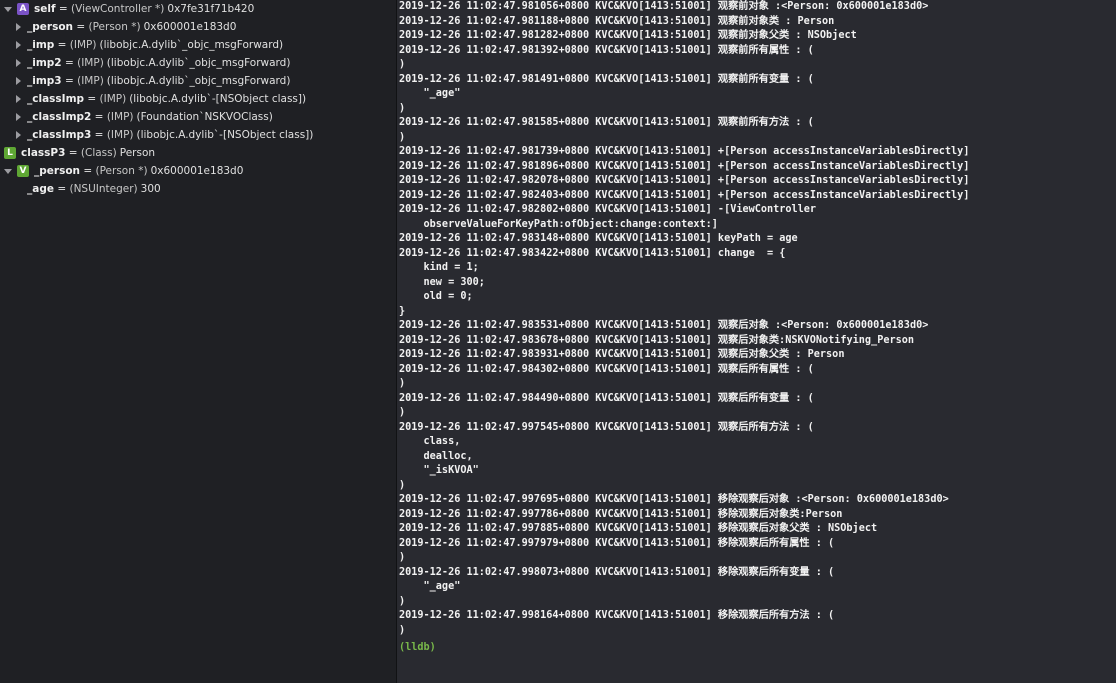 The height and width of the screenshot is (683, 1116). What do you see at coordinates (44, 63) in the screenshot?
I see `variable-name: _imp2` at bounding box center [44, 63].